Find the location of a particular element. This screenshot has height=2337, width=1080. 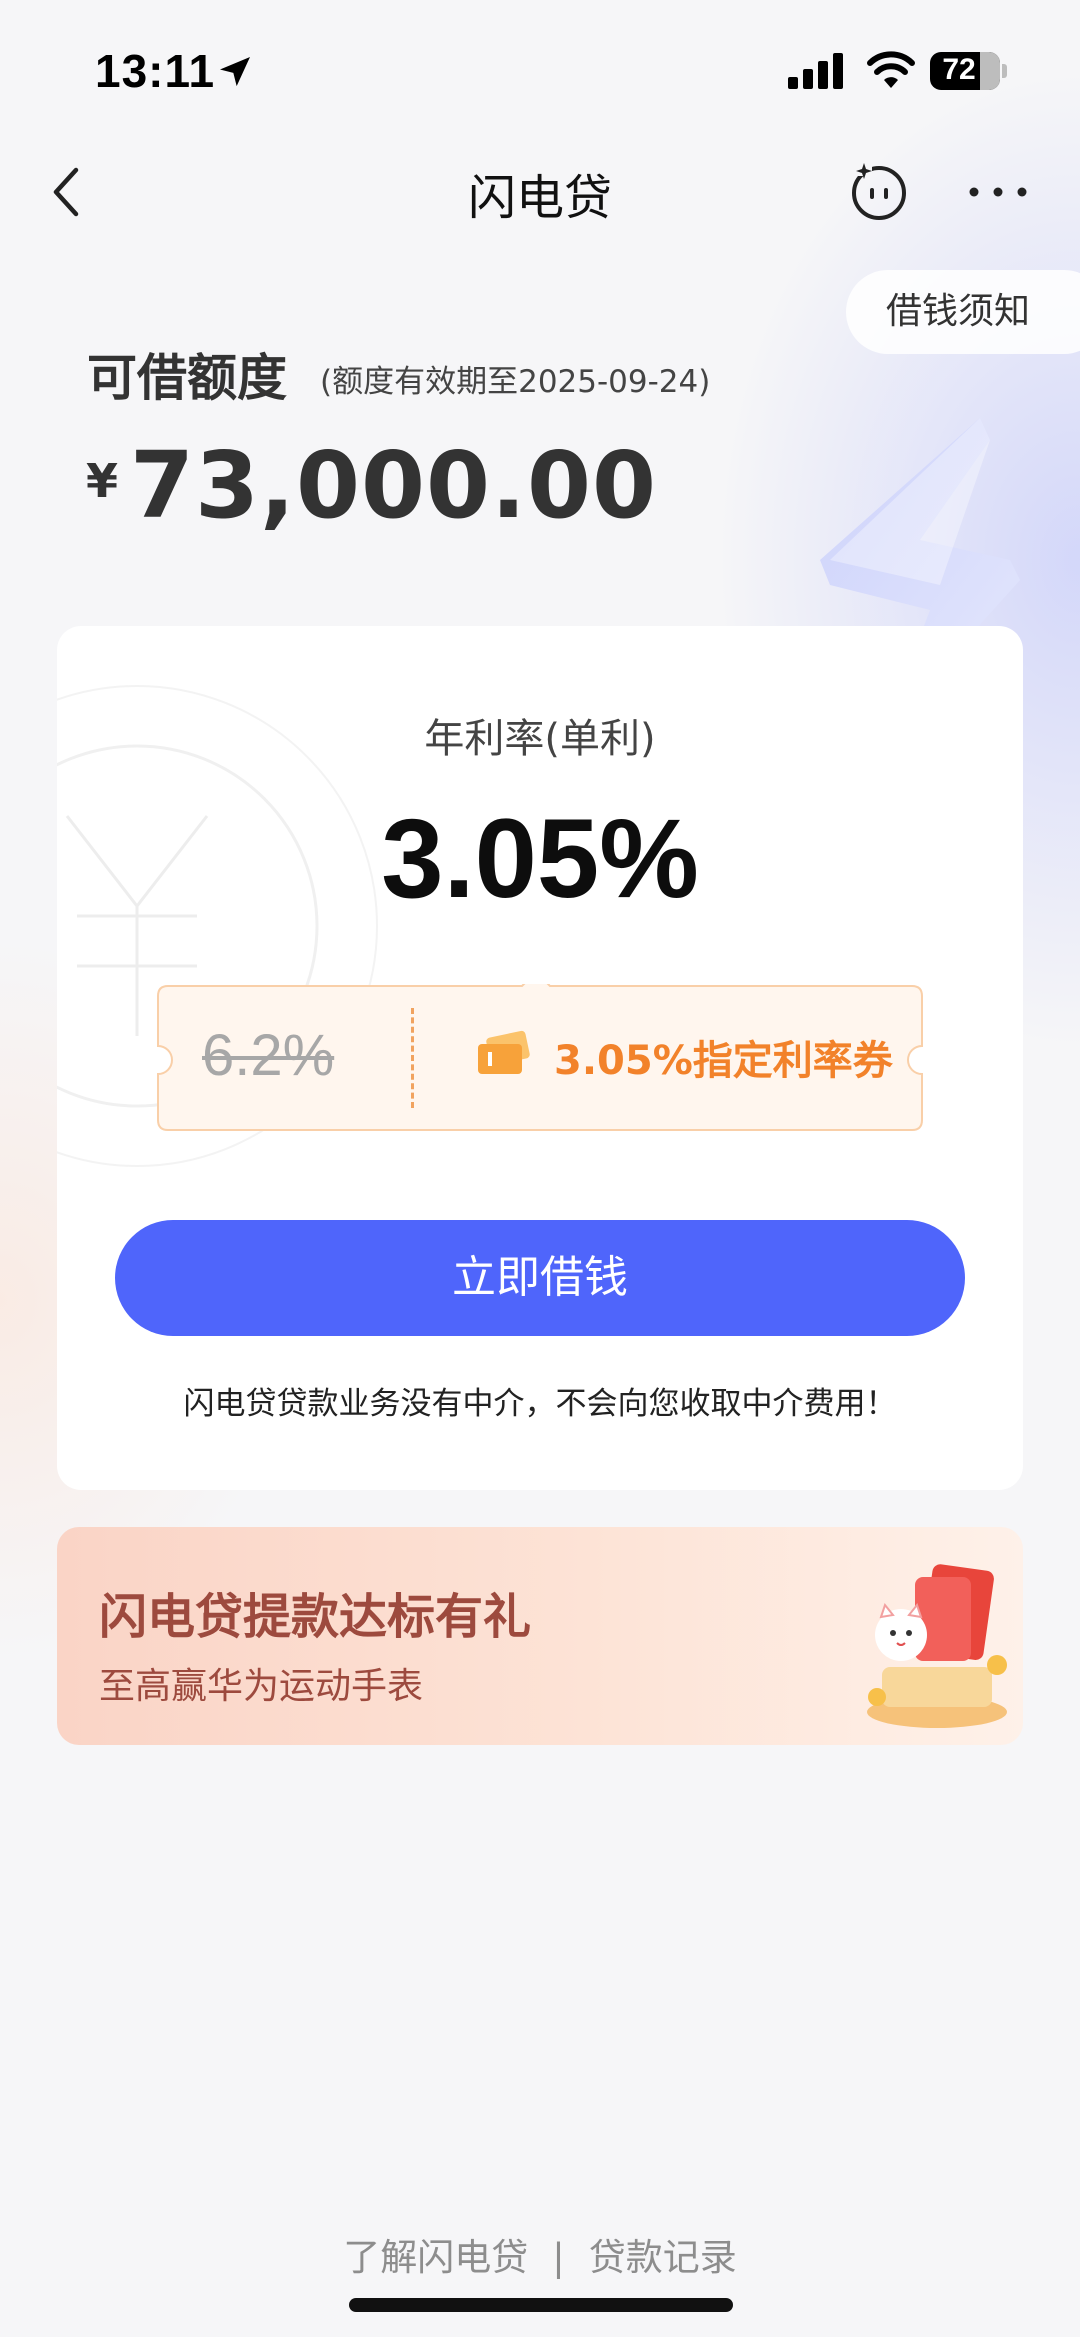

credit-label: 可借额度 is located at coordinates (187, 378).